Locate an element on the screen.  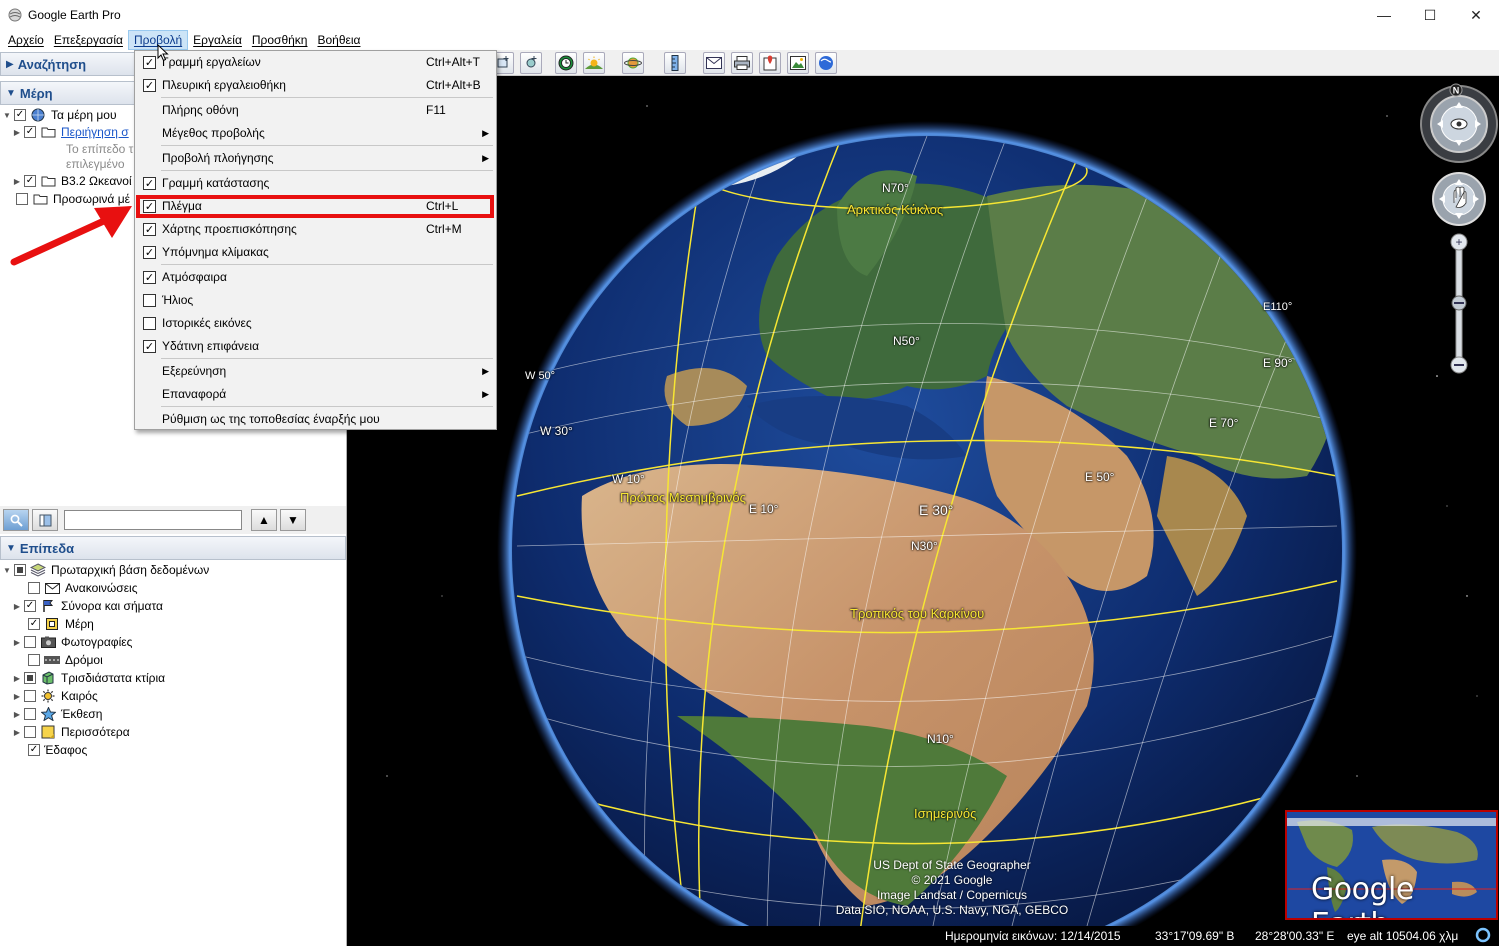
menu-add: Προσθήκη is located at coordinates (280, 40).